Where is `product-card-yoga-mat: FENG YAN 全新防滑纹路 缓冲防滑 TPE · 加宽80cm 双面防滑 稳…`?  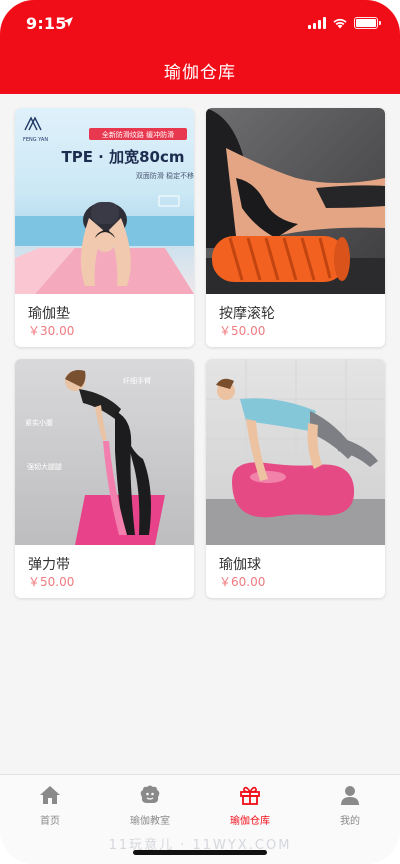
product-card-yoga-mat: FENG YAN 全新防滑纹路 缓冲防滑 TPE · 加宽80cm 双面防滑 稳… is located at coordinates (104, 227).